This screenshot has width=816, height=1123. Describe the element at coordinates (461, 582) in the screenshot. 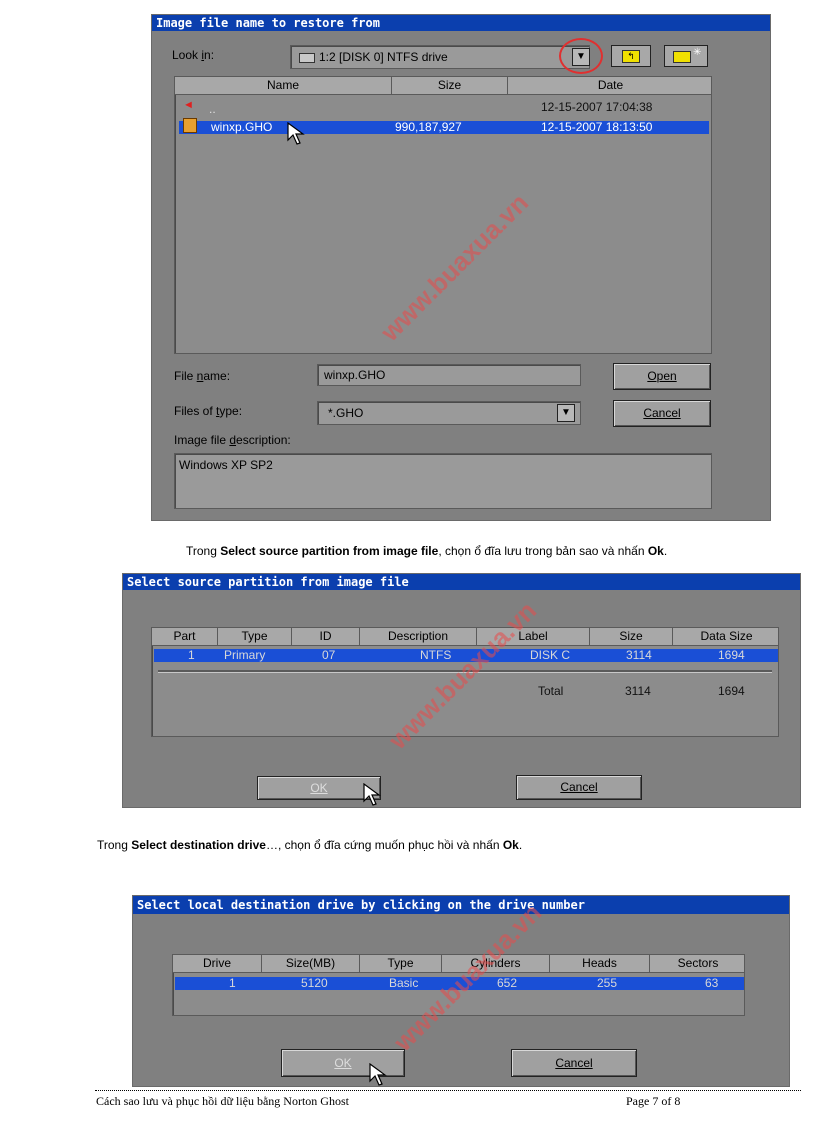

I see `dialog-title: Select source partition from image file` at that location.